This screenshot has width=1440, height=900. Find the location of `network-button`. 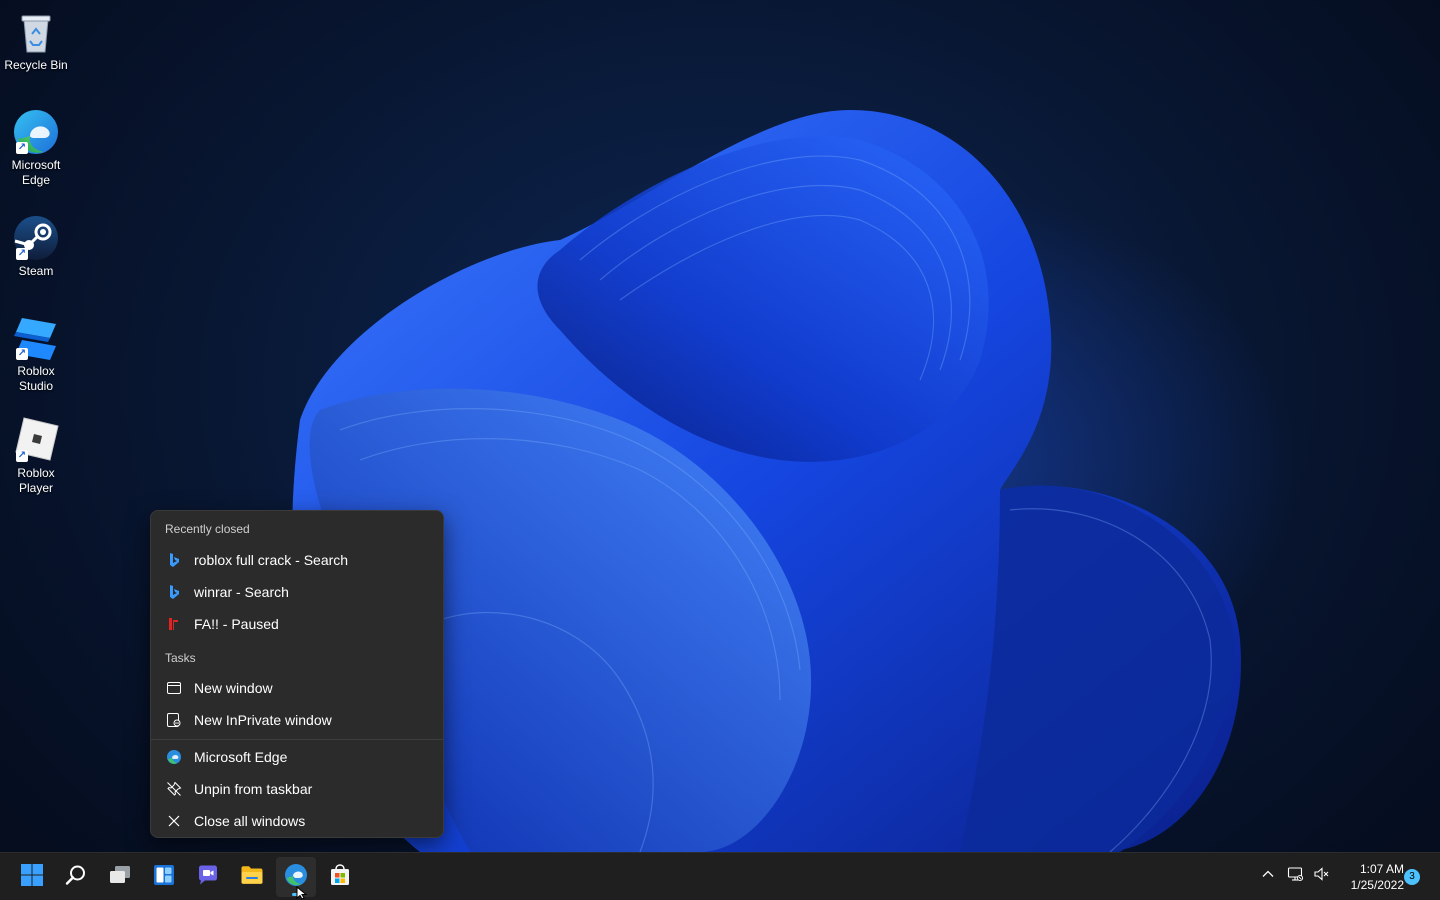

network-button is located at coordinates (1295, 876).